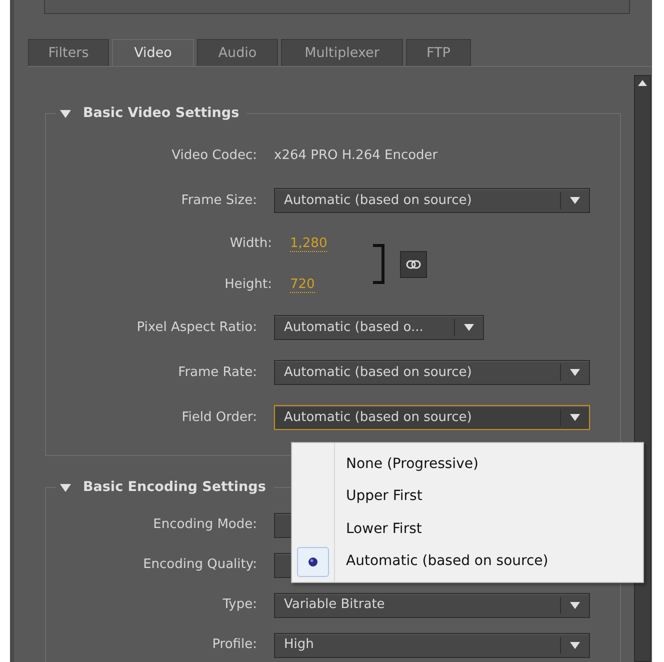  What do you see at coordinates (197, 327) in the screenshot?
I see `field-label: Pixel Aspect Ratio:` at bounding box center [197, 327].